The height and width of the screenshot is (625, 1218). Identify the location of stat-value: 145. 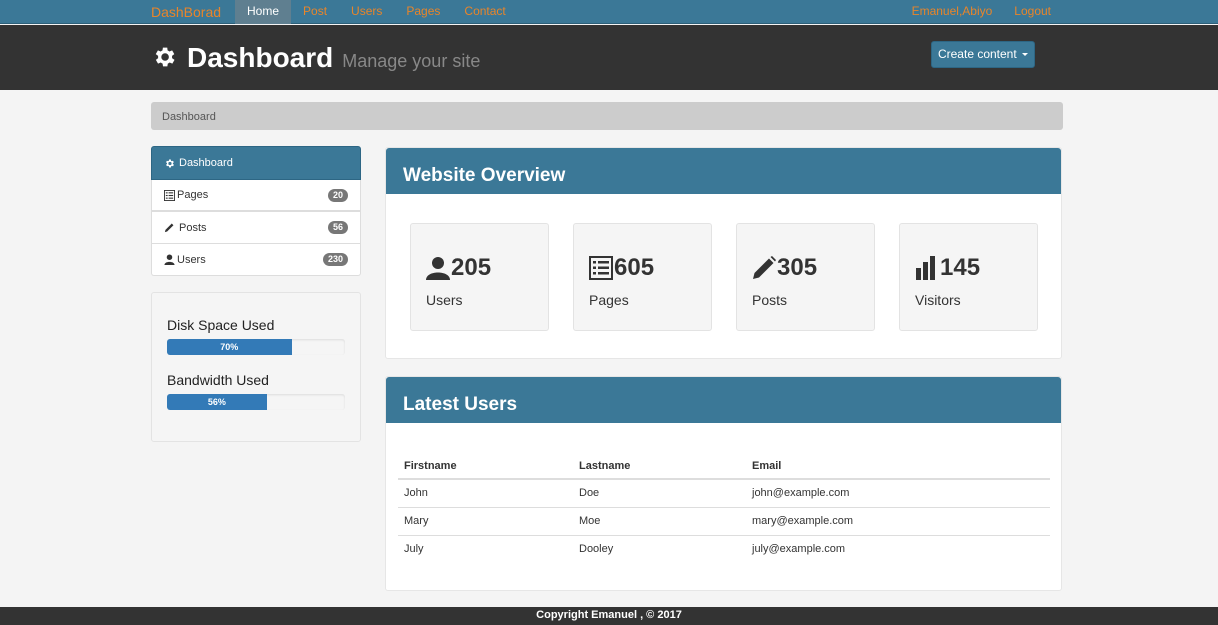
(960, 267).